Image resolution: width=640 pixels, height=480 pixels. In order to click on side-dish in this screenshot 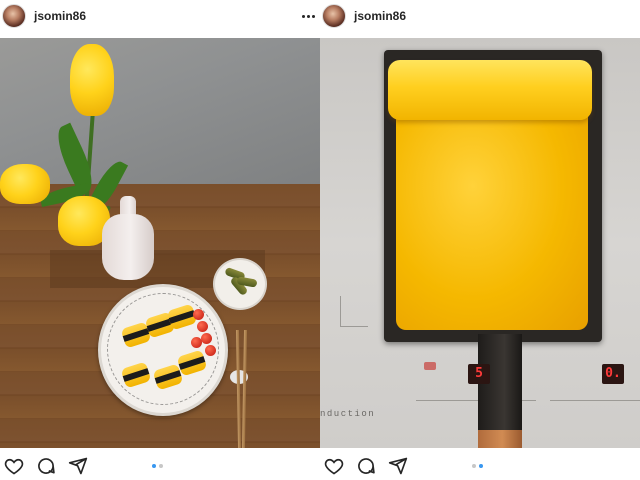, I will do `click(240, 284)`.